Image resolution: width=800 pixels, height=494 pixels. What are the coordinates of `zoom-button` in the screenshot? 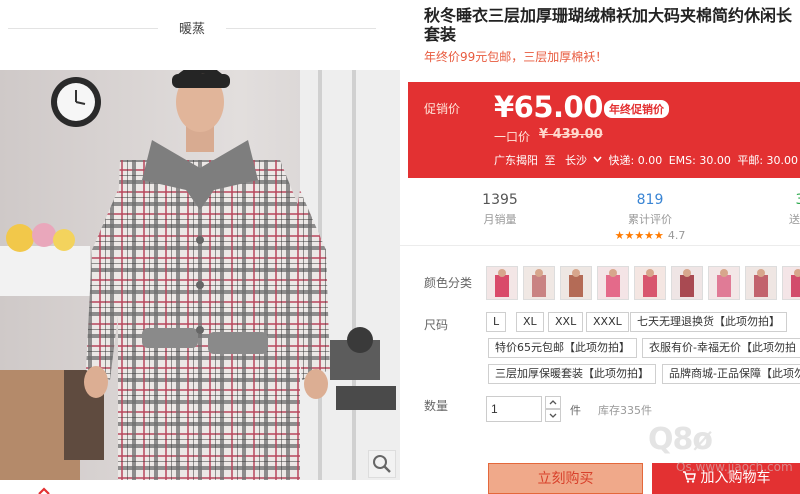 It's located at (382, 464).